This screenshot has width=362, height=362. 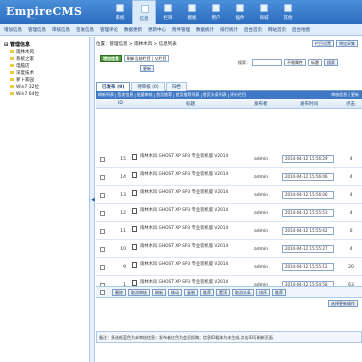 I want to click on topnav-system: 系统, so click(x=120, y=12).